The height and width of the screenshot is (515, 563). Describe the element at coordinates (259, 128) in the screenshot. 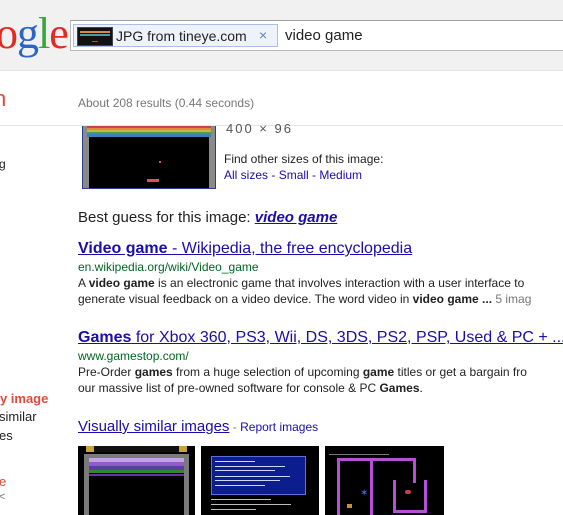

I see `image-dimensions: 400 × 96` at that location.